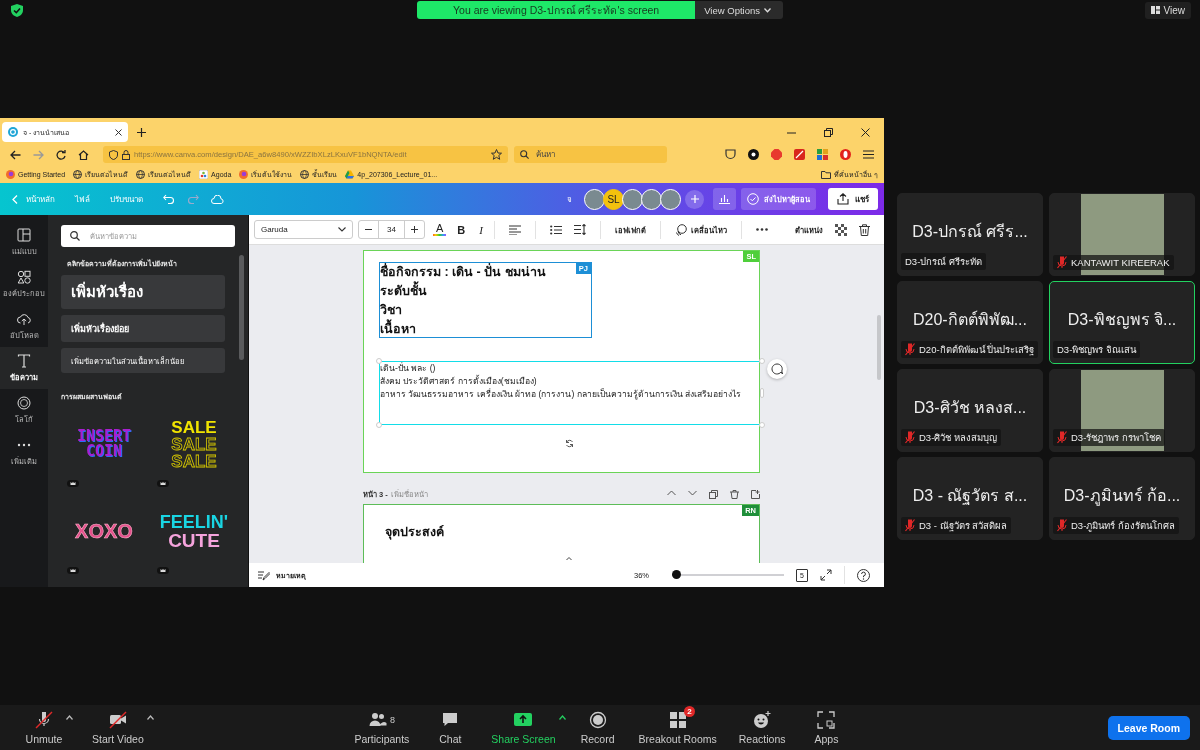 The image size is (1200, 750). What do you see at coordinates (143, 292) in the screenshot?
I see `add-heading-button: เพิ่มหัวเรื่อง` at bounding box center [143, 292].